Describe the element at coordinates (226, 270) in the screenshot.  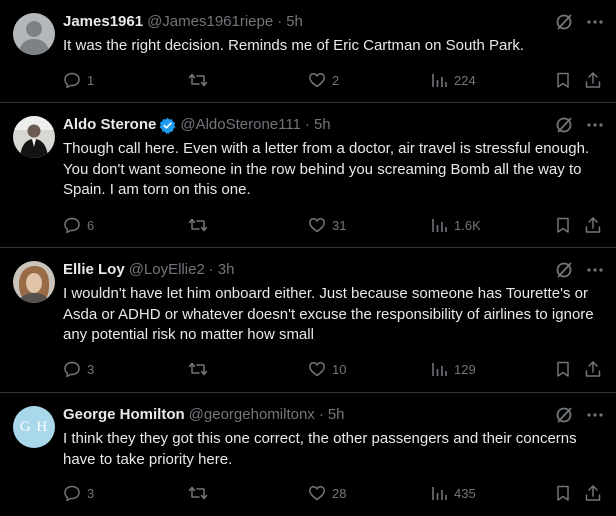
I see `timestamp: 3h` at that location.